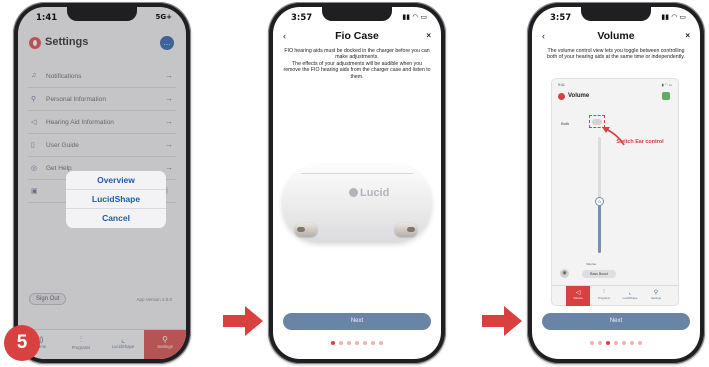 This screenshot has width=709, height=367. I want to click on tab-label: Settings, so click(656, 298).